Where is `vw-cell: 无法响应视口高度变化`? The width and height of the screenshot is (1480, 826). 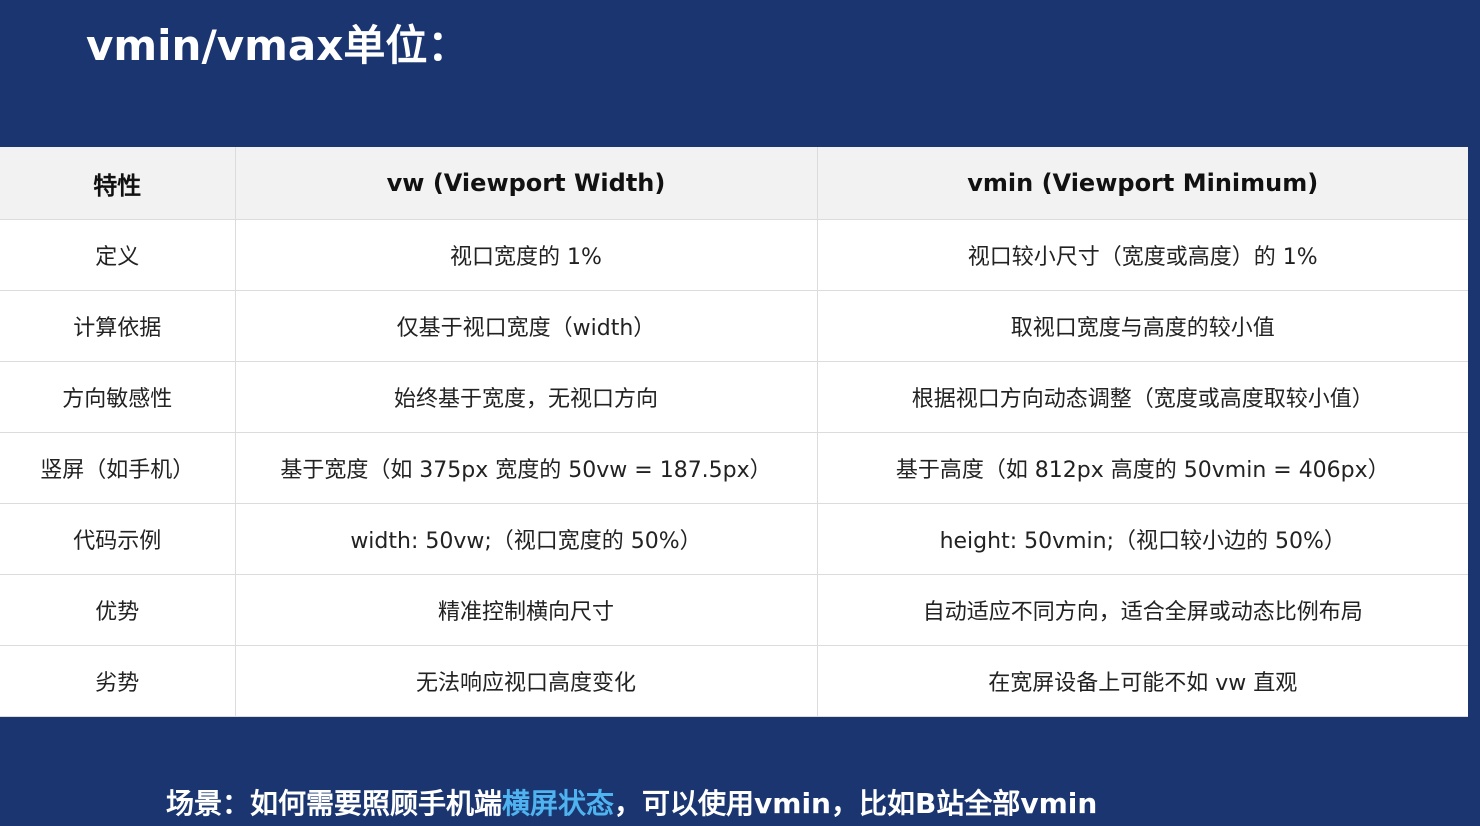 vw-cell: 无法响应视口高度变化 is located at coordinates (526, 681).